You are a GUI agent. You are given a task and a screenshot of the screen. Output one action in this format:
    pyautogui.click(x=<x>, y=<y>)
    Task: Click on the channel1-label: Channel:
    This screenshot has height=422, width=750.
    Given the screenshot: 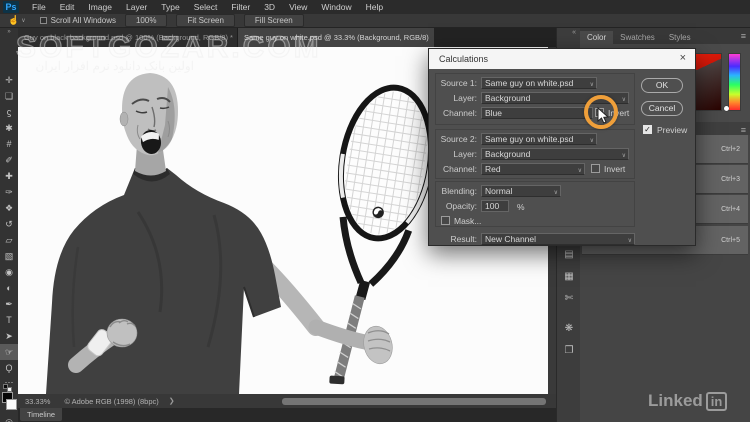 What is the action you would take?
    pyautogui.click(x=459, y=113)
    